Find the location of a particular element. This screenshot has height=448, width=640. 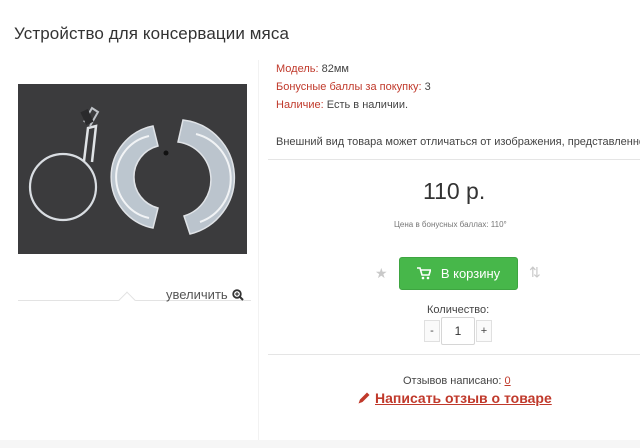

meta-availability-label: Наличие: is located at coordinates (300, 105).